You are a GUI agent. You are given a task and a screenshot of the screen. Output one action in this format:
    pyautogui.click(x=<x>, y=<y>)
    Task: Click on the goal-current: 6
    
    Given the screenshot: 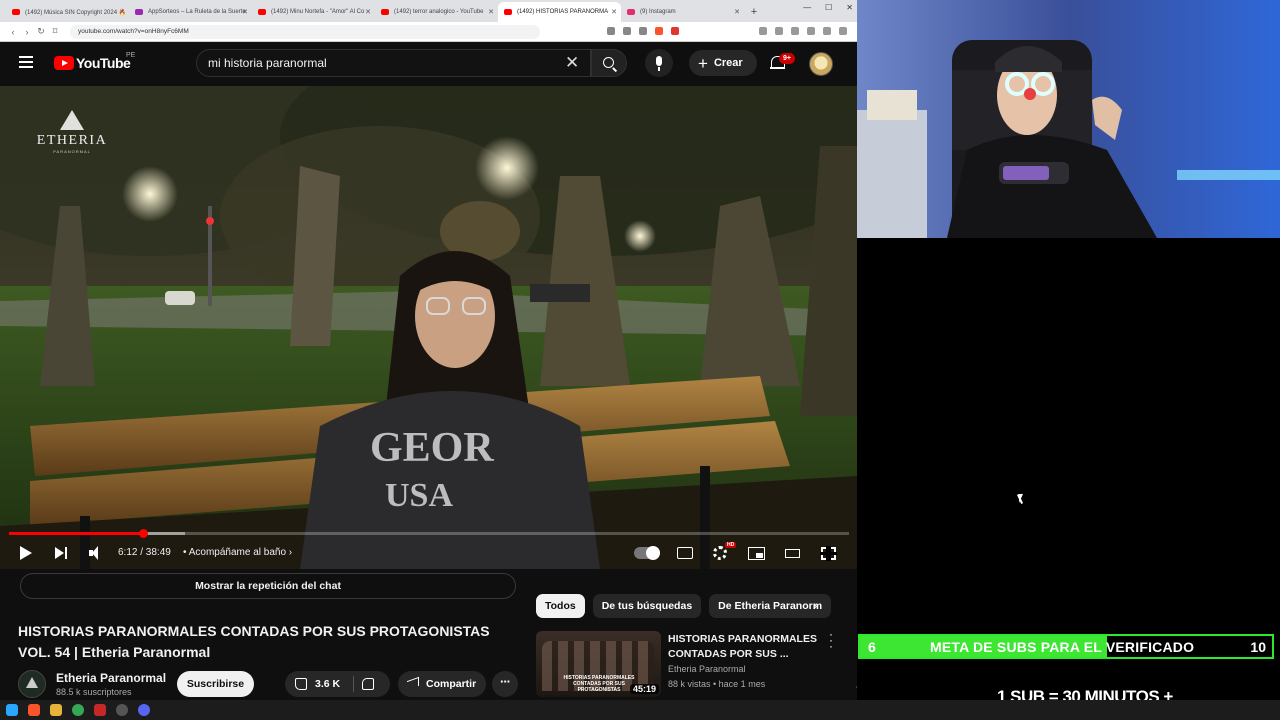 What is the action you would take?
    pyautogui.click(x=872, y=647)
    